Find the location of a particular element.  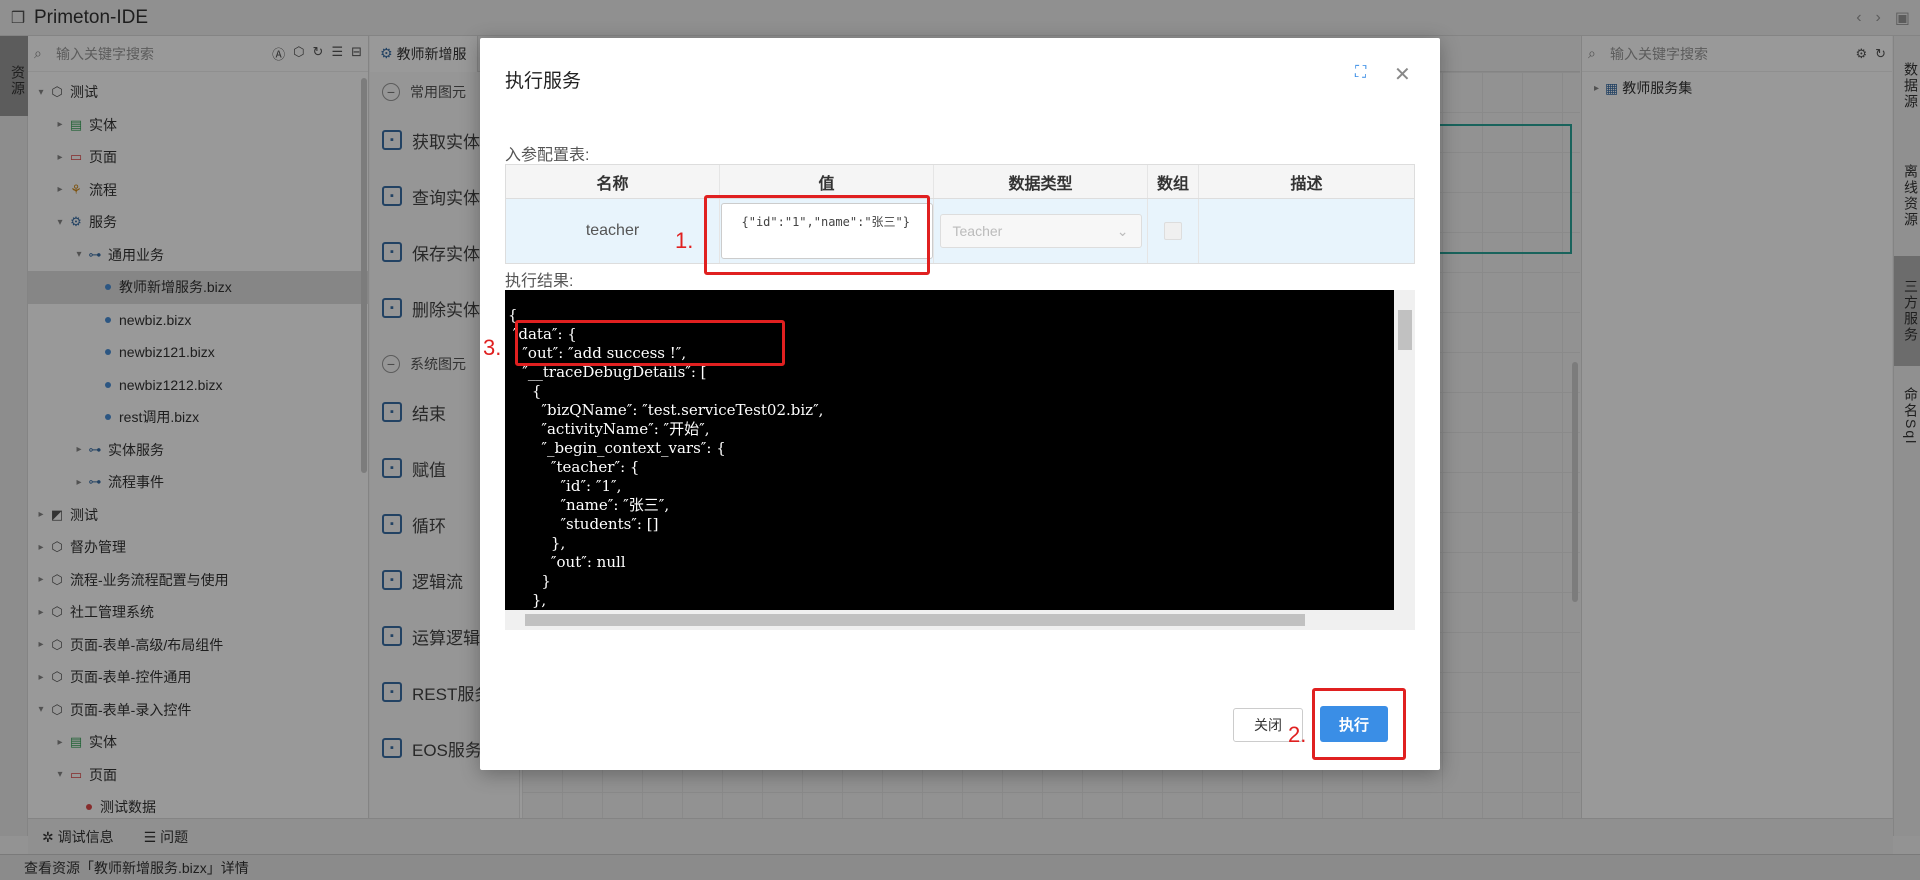

col-name: 名称 is located at coordinates (613, 181).